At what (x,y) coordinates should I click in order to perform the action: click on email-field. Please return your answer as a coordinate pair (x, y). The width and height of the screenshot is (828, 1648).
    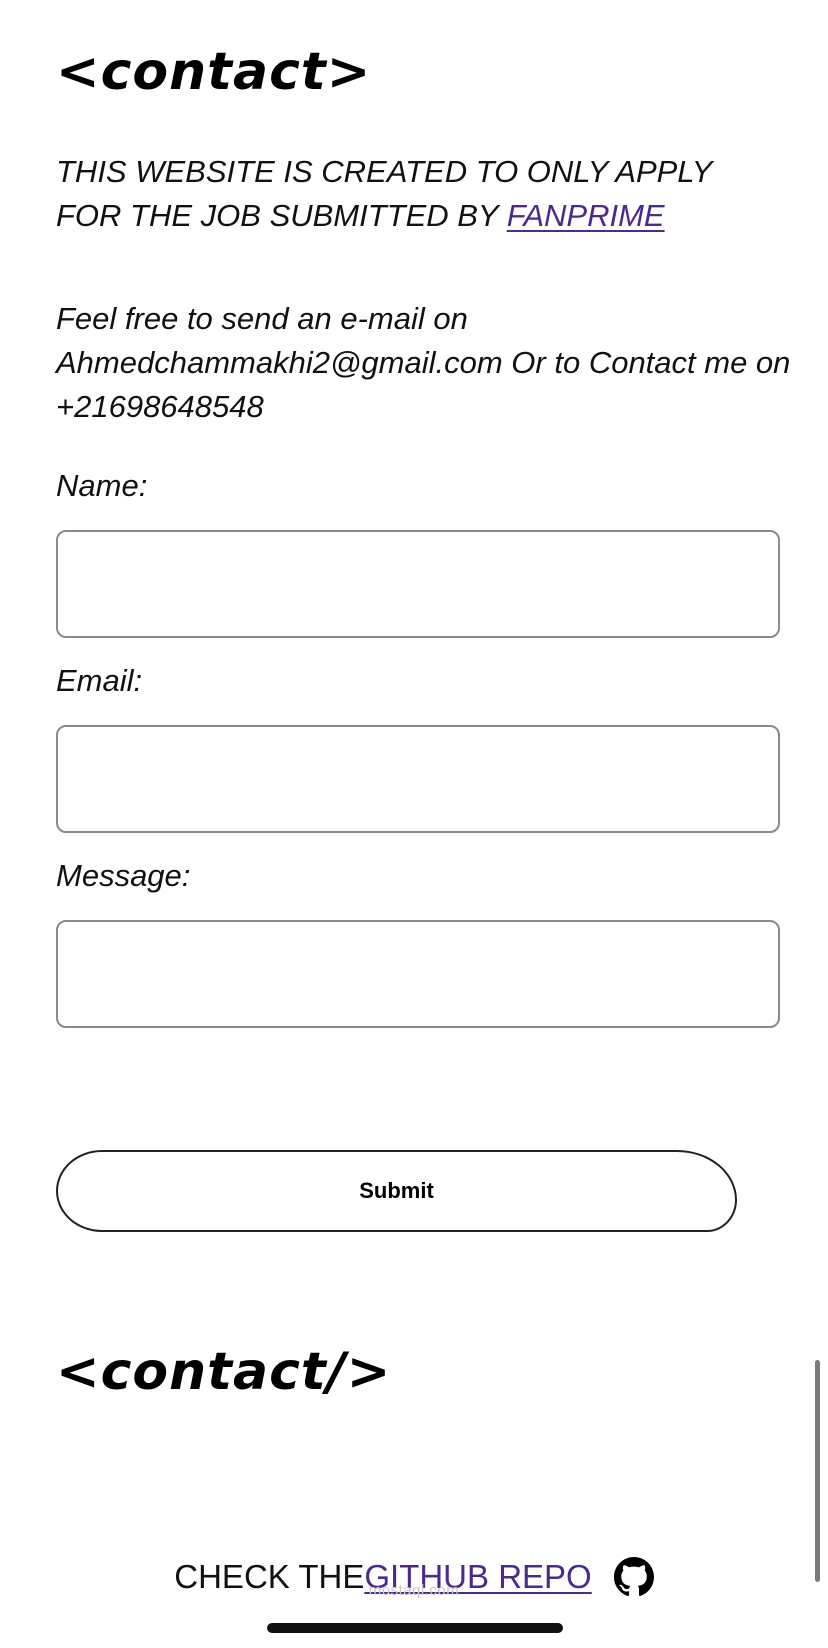
    Looking at the image, I should click on (418, 779).